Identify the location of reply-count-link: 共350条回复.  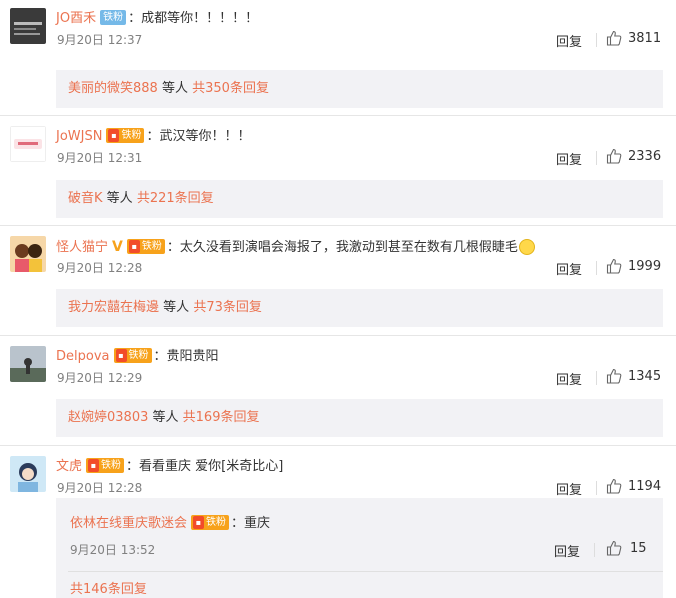
(230, 88).